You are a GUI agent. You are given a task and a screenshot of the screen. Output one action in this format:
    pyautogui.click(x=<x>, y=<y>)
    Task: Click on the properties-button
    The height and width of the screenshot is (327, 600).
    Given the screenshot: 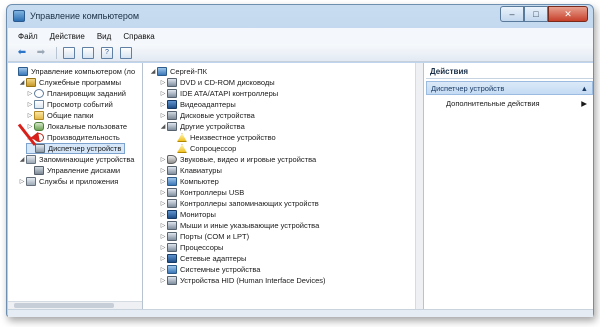 What is the action you would take?
    pyautogui.click(x=126, y=53)
    